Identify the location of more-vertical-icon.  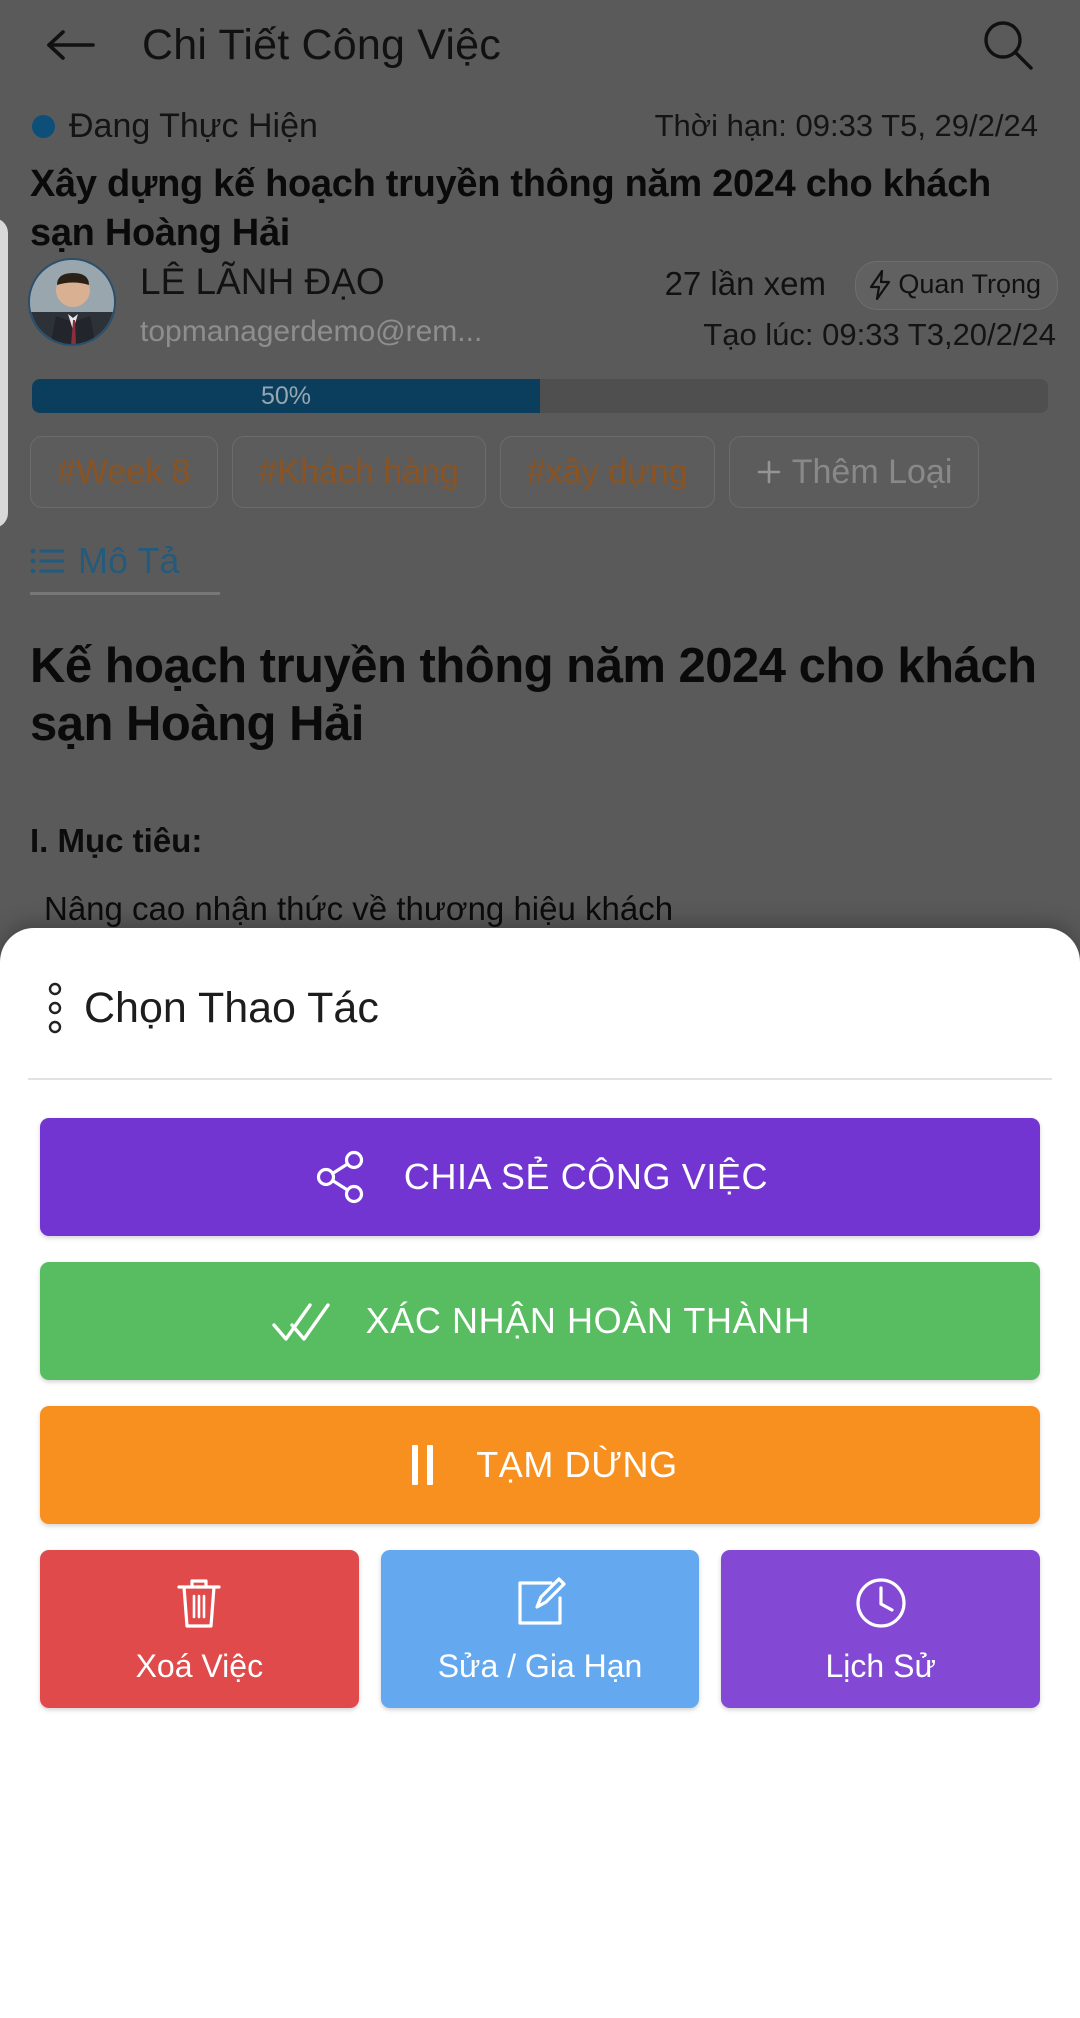
(55, 1008).